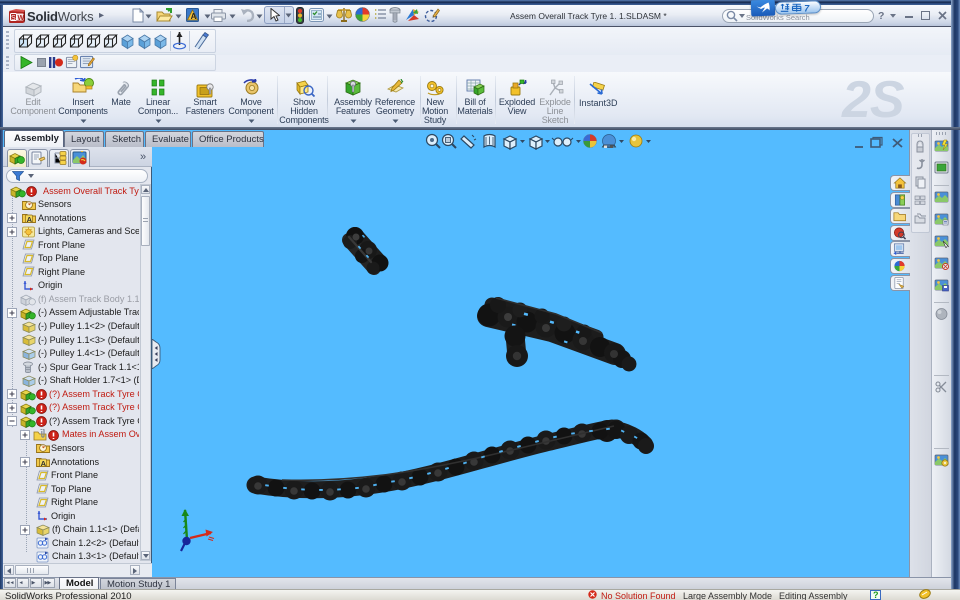  What do you see at coordinates (21, 18) in the screenshot?
I see `svg-text: W` at bounding box center [21, 18].